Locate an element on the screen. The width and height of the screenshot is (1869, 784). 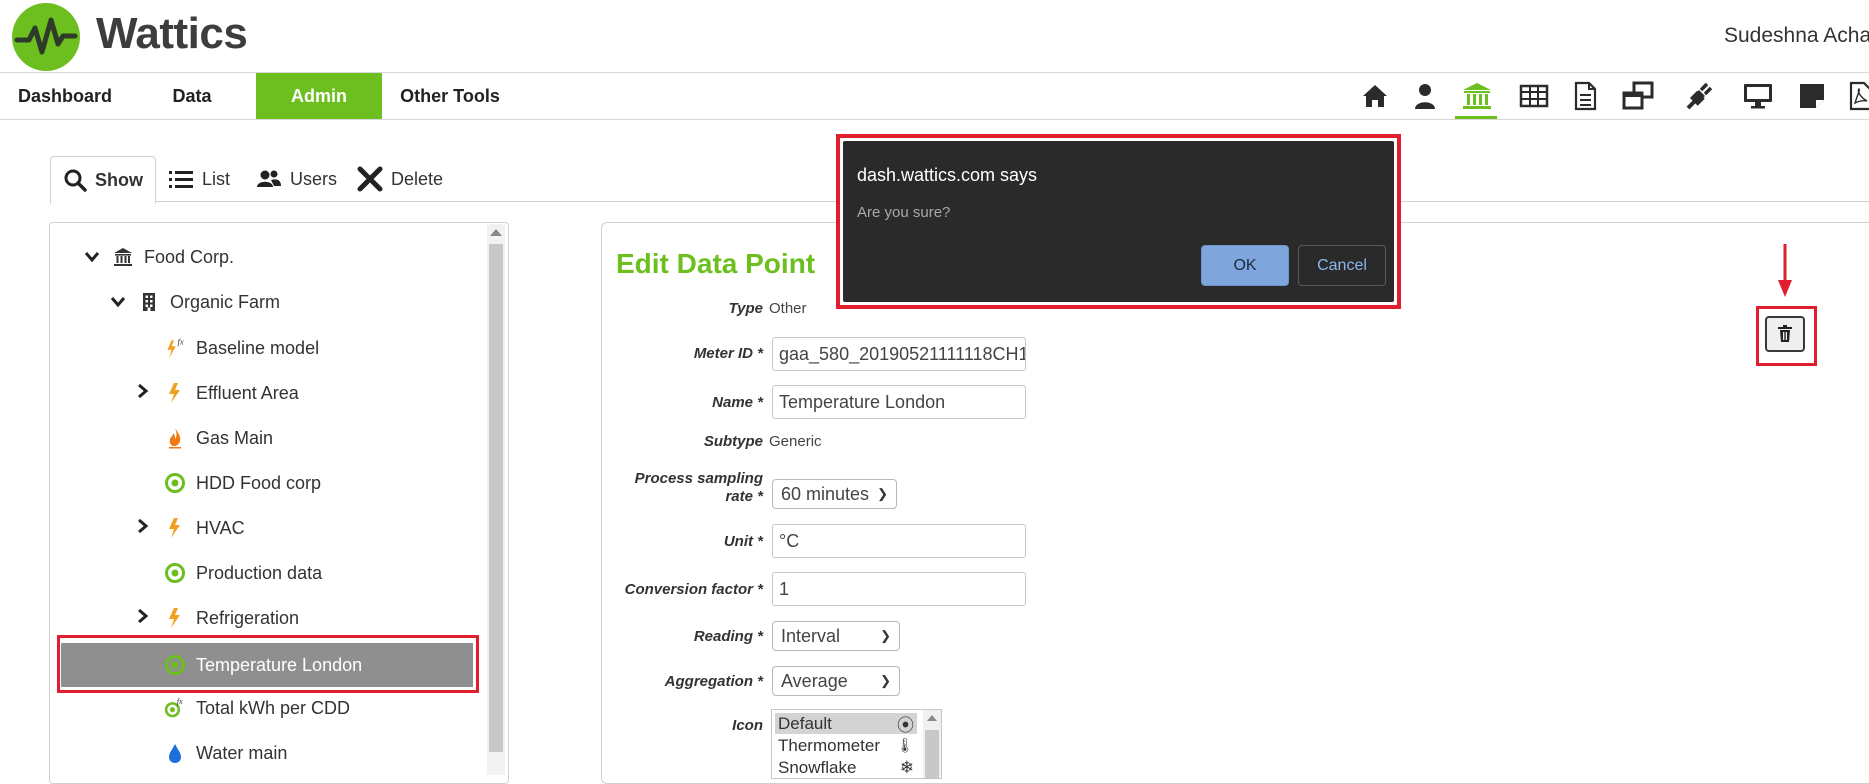
tab-delete: Delete is located at coordinates (400, 179).